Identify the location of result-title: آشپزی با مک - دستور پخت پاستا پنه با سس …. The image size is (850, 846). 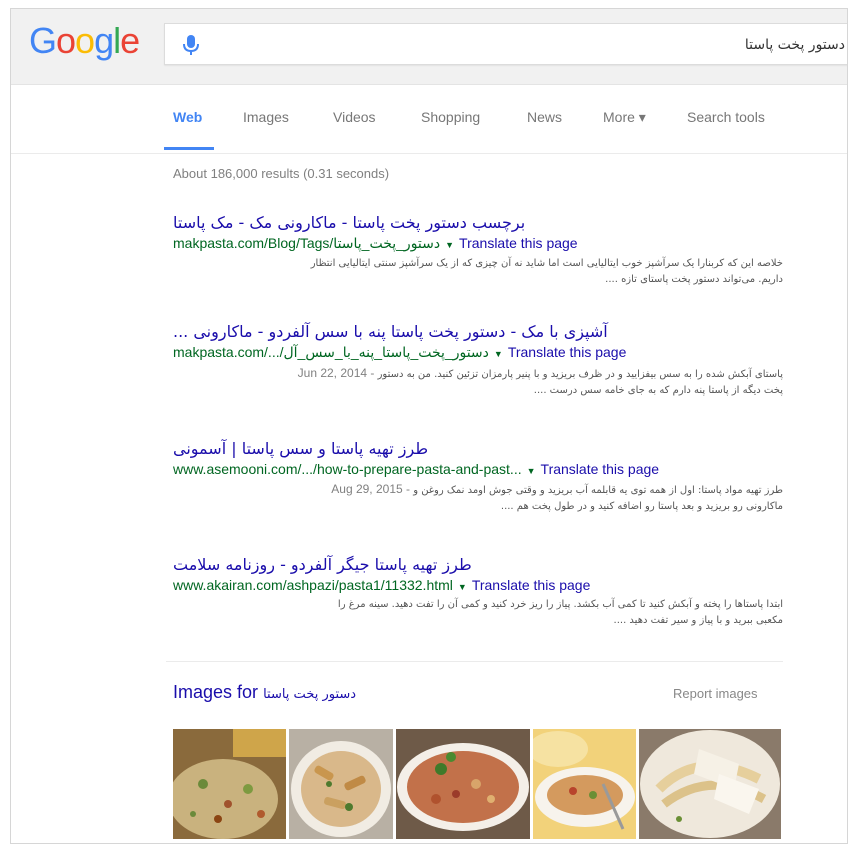
(478, 331).